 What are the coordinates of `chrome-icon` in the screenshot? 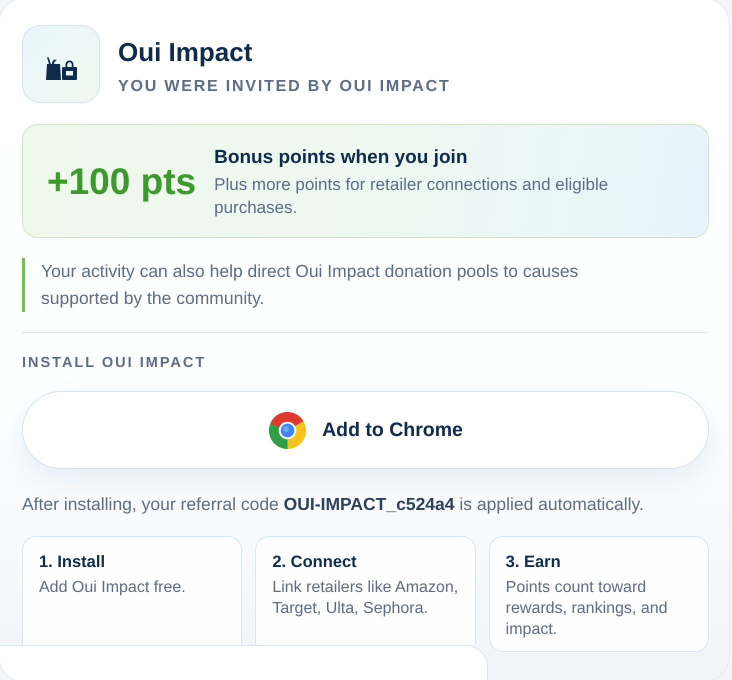 It's located at (288, 430).